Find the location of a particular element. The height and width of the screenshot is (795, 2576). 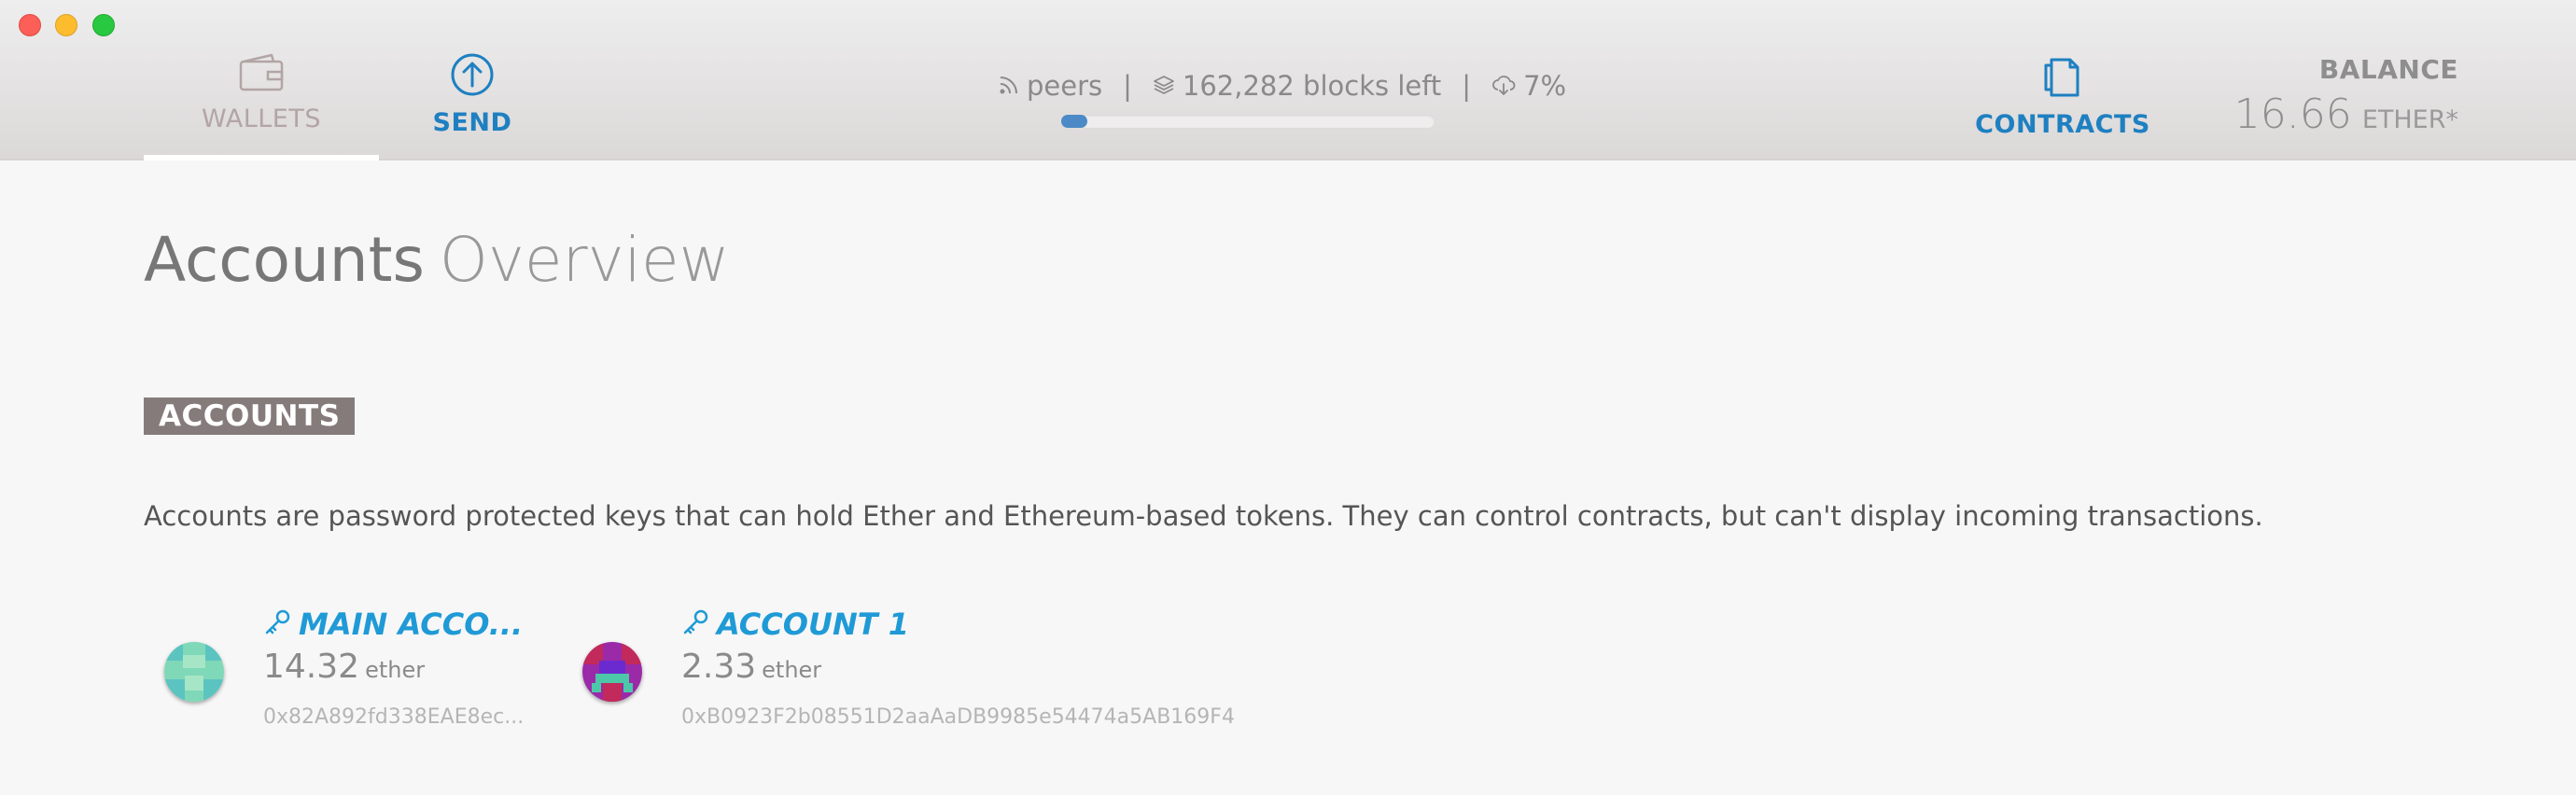

balance-unit: ETHER* is located at coordinates (2409, 119).